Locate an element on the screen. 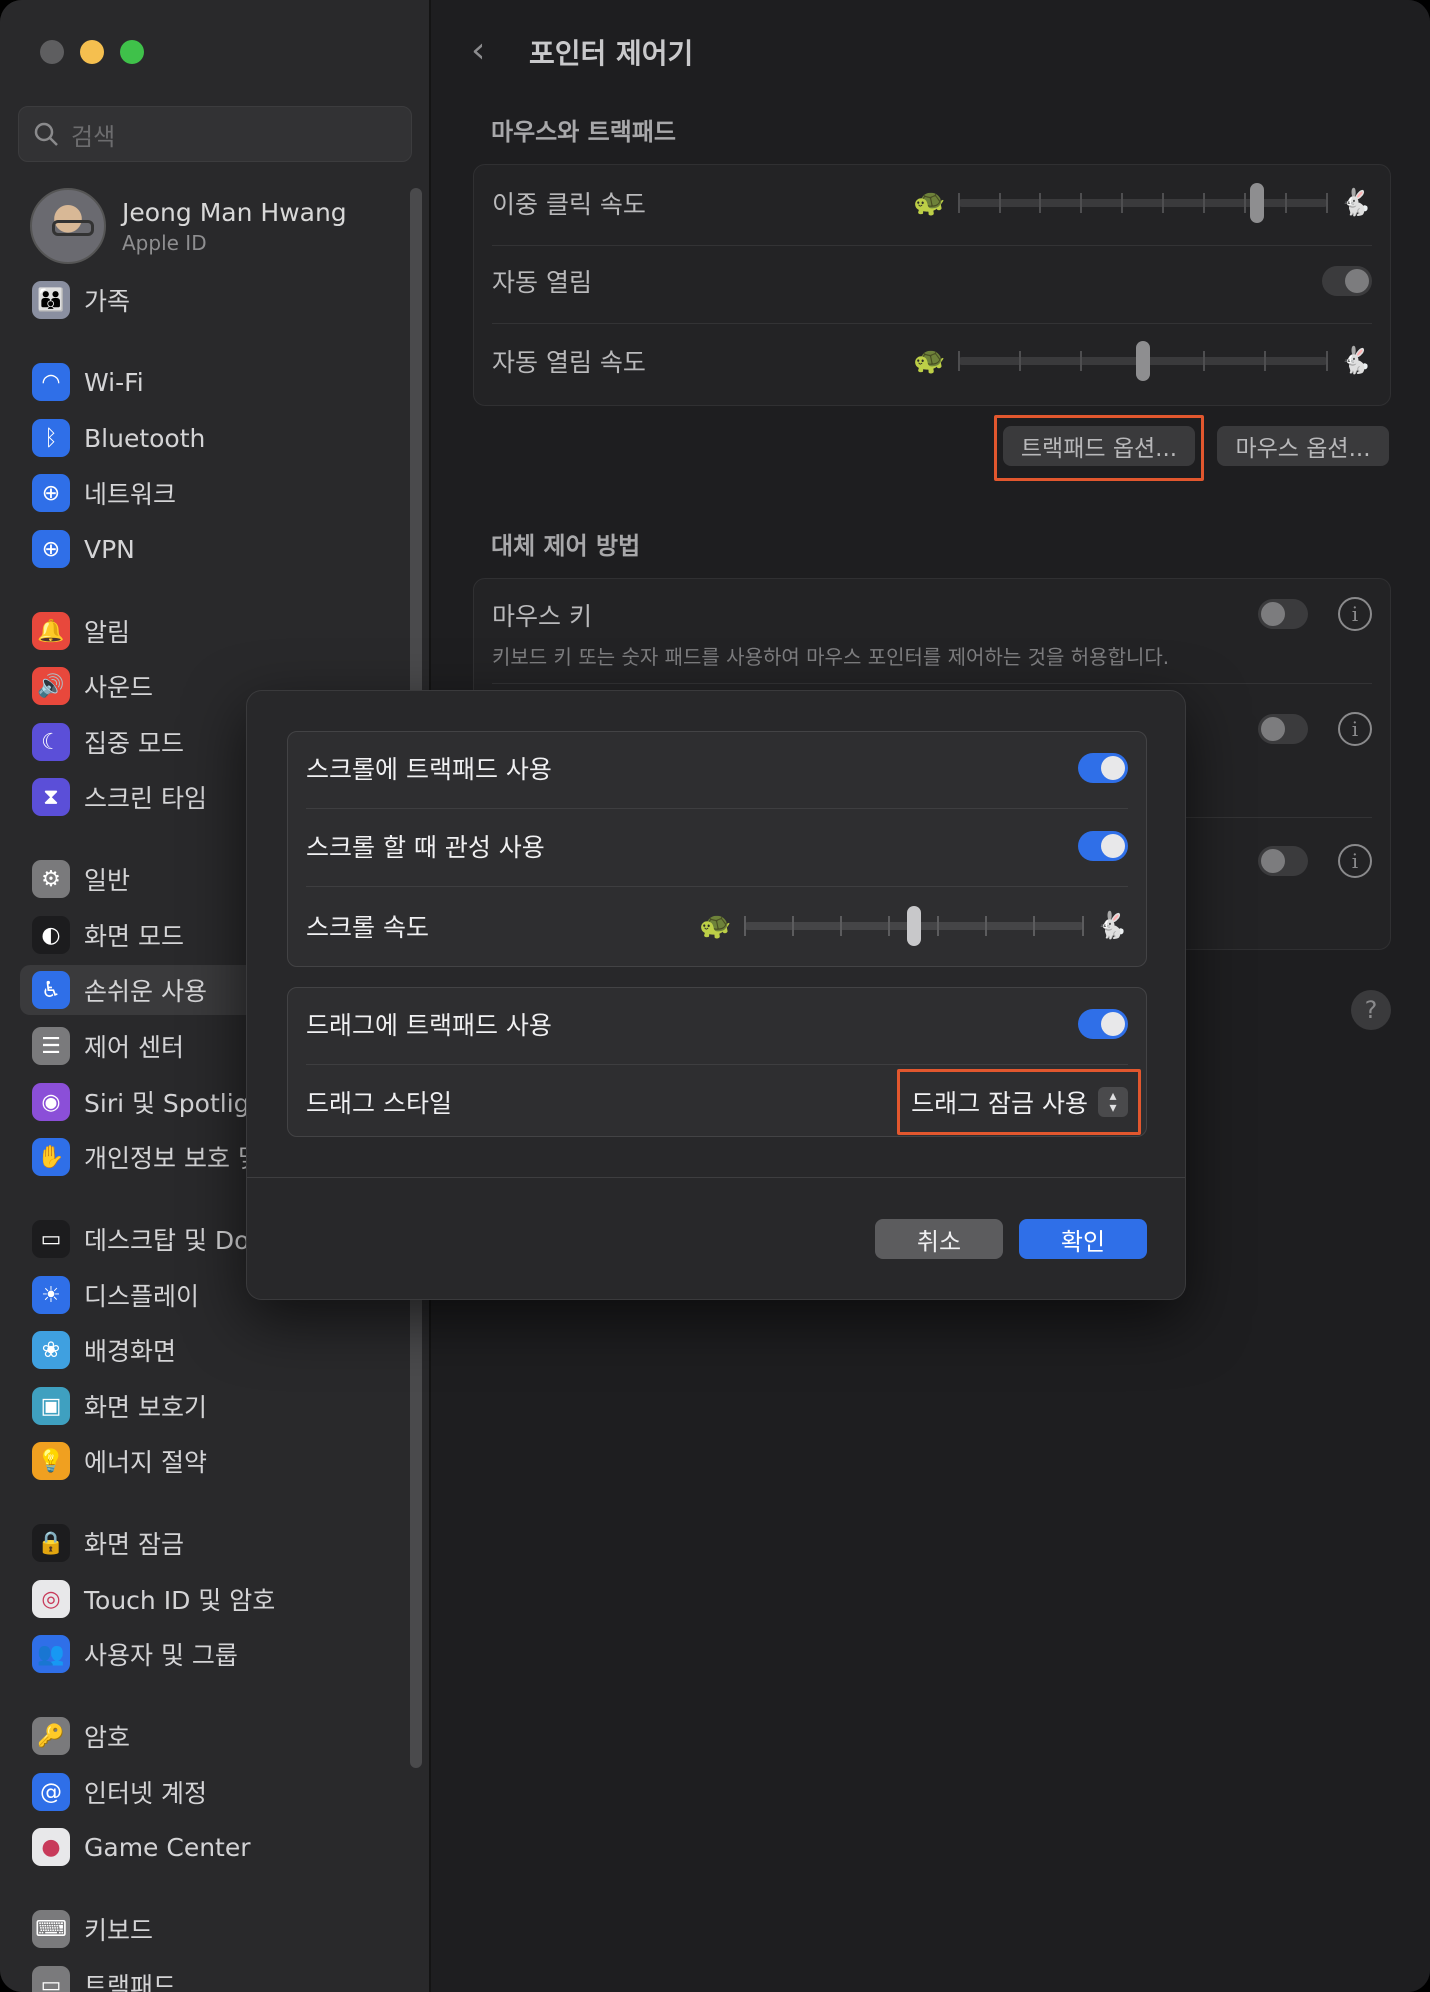 The width and height of the screenshot is (1430, 1992). section-heading-alternate-control: 대체 제어 방법 is located at coordinates (566, 546).